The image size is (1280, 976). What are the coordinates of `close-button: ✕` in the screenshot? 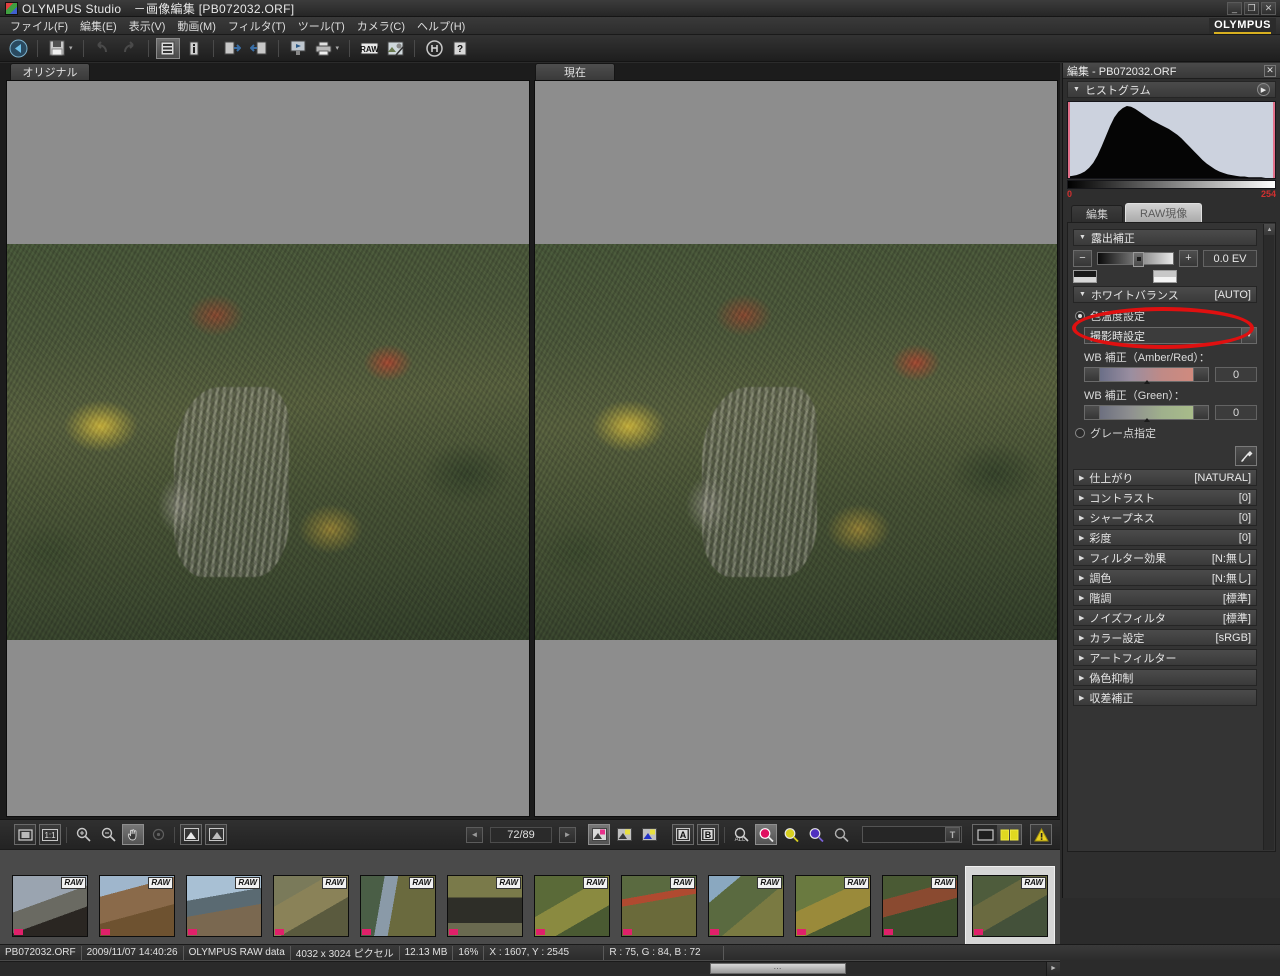 It's located at (1268, 8).